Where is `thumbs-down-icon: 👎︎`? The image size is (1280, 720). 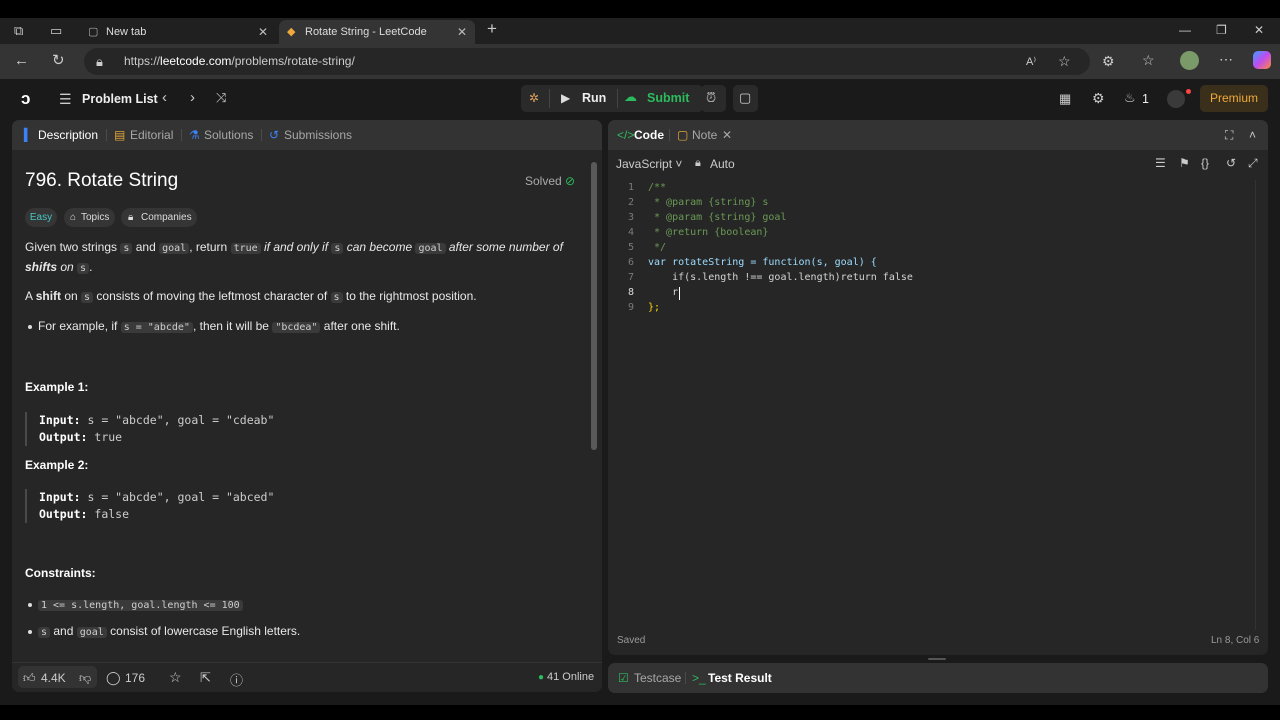
thumbs-down-icon: 👎︎ is located at coordinates (85, 678).